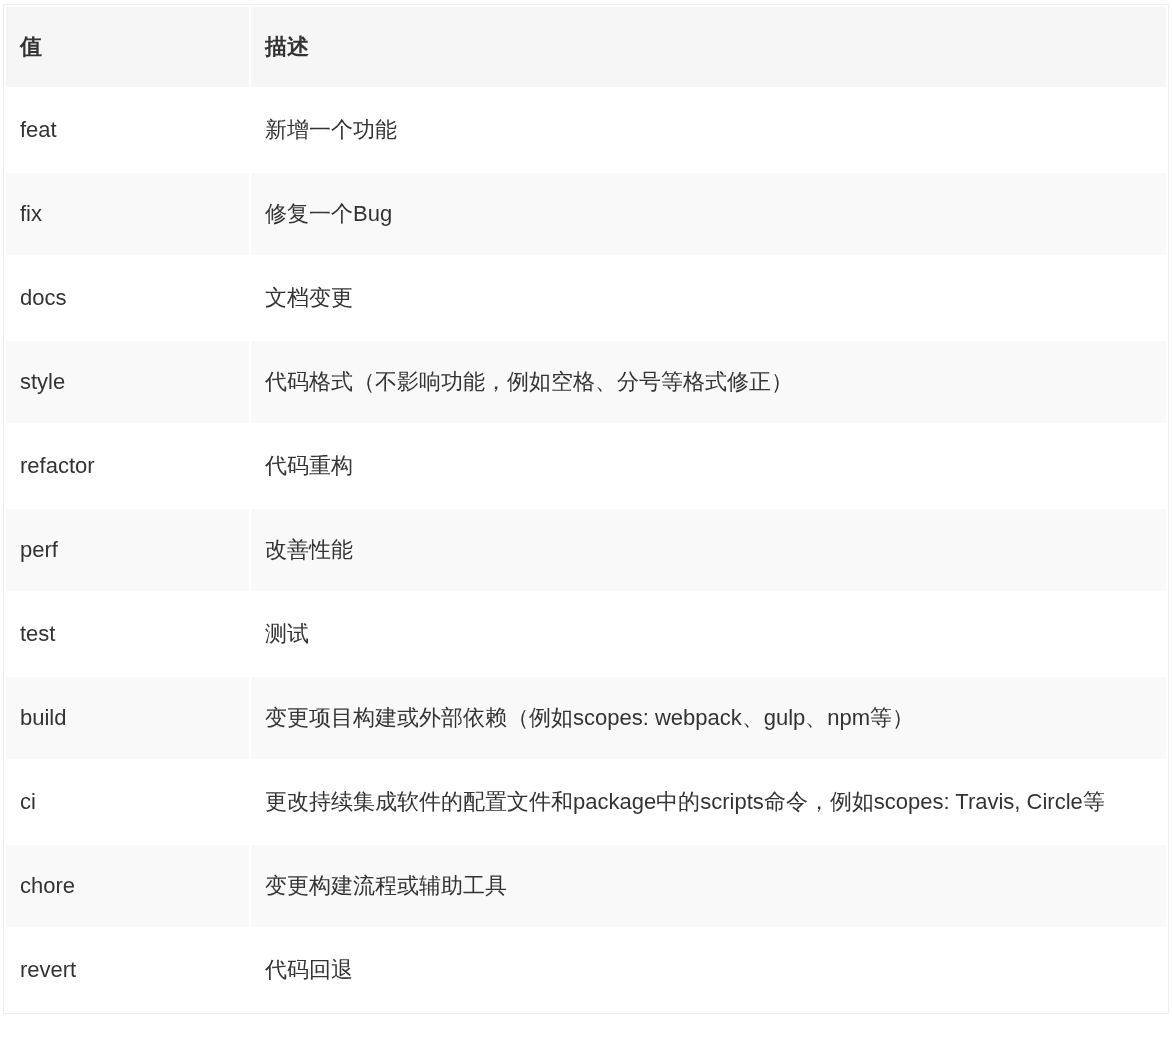 This screenshot has height=1060, width=1172. I want to click on table-cell: 修复一个Bug, so click(708, 214).